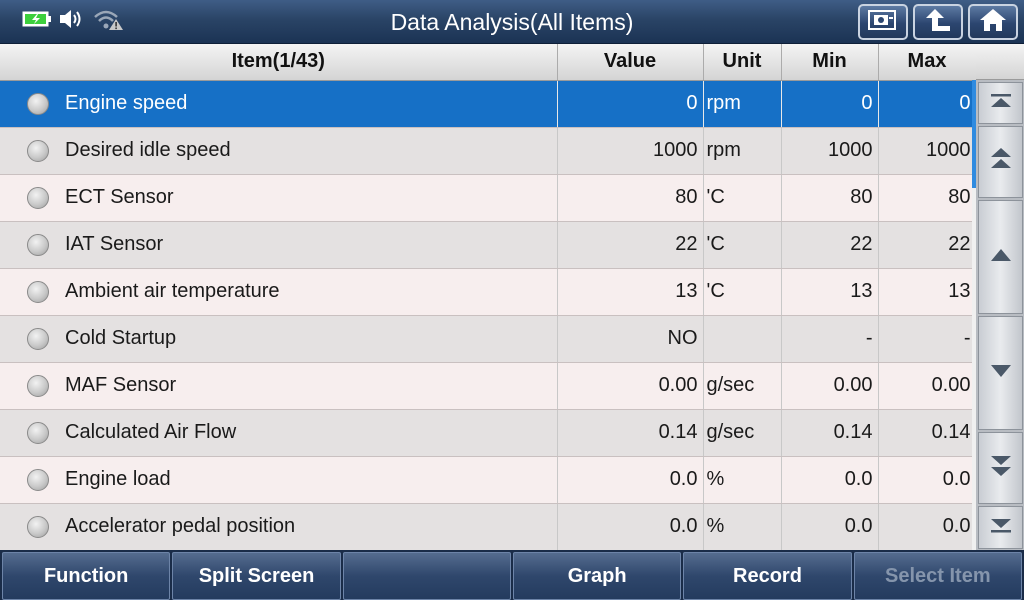  Describe the element at coordinates (1000, 62) in the screenshot. I see `scroll-header-filler` at that location.